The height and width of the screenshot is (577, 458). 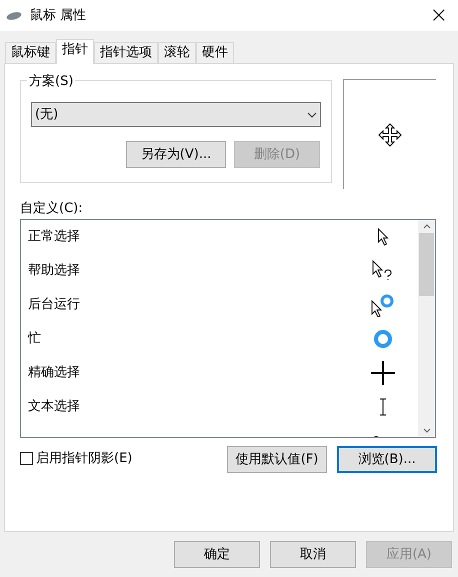 I want to click on row-label: 忙, so click(x=34, y=339).